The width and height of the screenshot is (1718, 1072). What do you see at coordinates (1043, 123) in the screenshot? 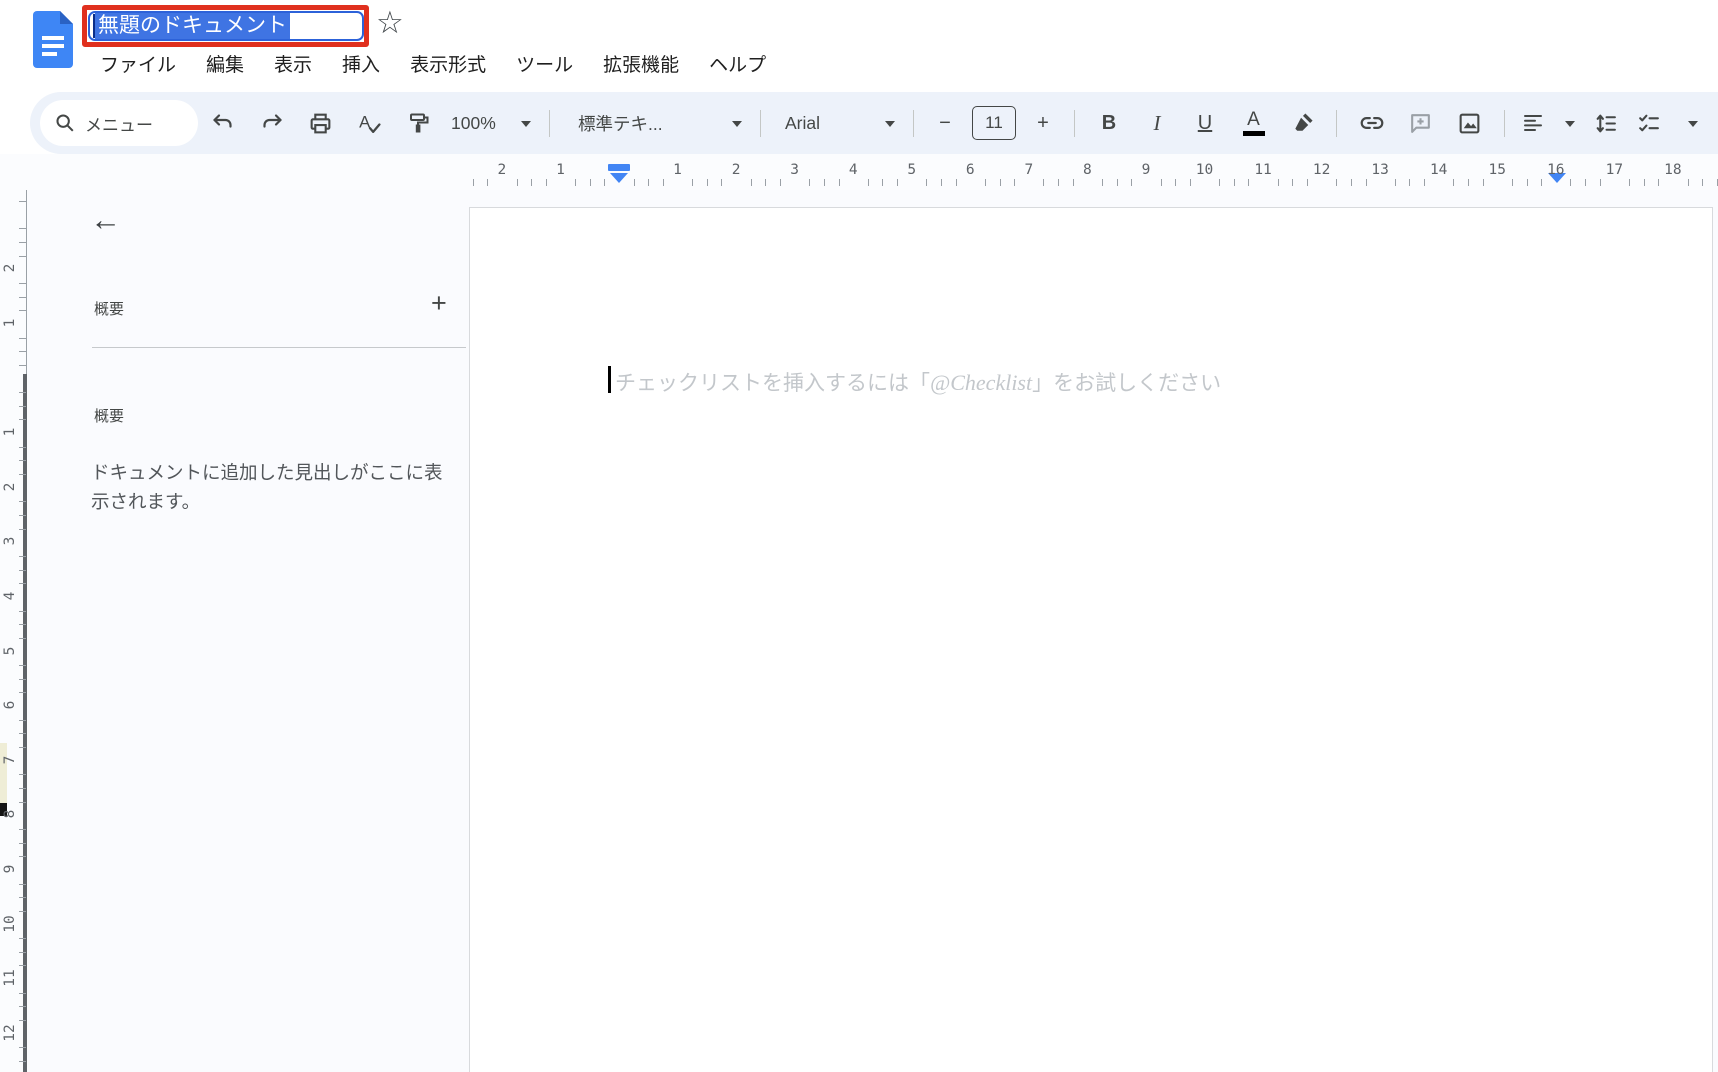
I see `increase-font-size-button: +` at bounding box center [1043, 123].